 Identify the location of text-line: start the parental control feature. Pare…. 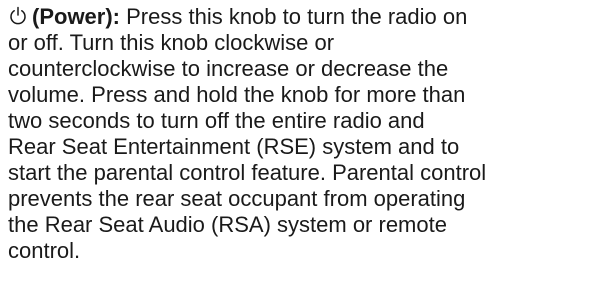
(247, 172).